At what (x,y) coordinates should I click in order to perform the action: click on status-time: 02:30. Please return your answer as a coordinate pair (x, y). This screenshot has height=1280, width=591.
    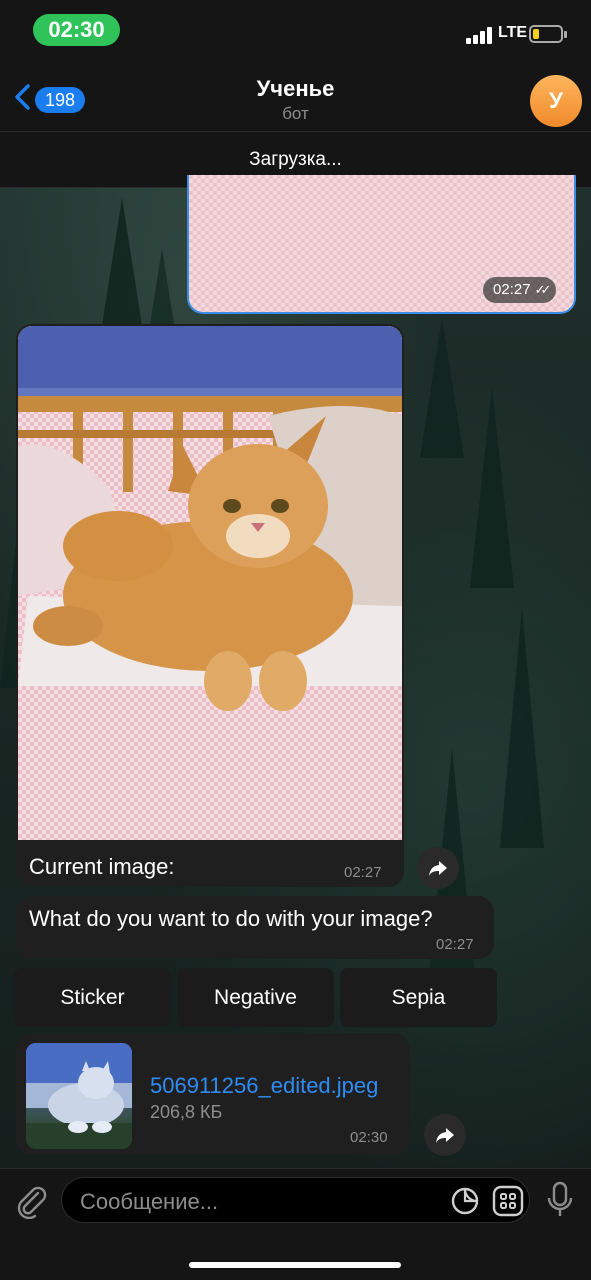
    Looking at the image, I should click on (76, 30).